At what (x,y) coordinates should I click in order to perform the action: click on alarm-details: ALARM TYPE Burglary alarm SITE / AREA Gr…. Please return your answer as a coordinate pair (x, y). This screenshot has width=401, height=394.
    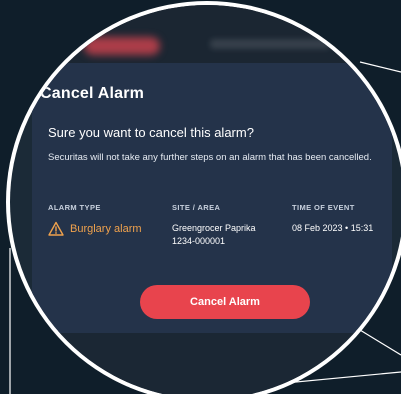
    Looking at the image, I should click on (213, 238).